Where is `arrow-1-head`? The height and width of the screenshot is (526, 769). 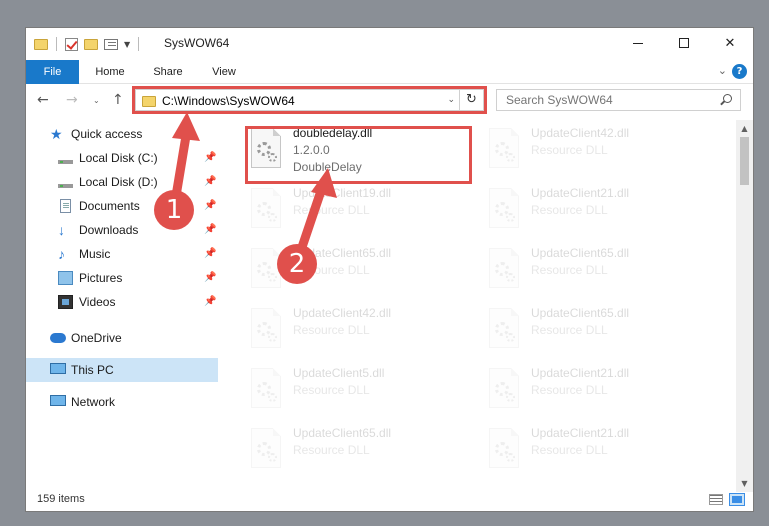
arrow-1-head is located at coordinates (186, 126).